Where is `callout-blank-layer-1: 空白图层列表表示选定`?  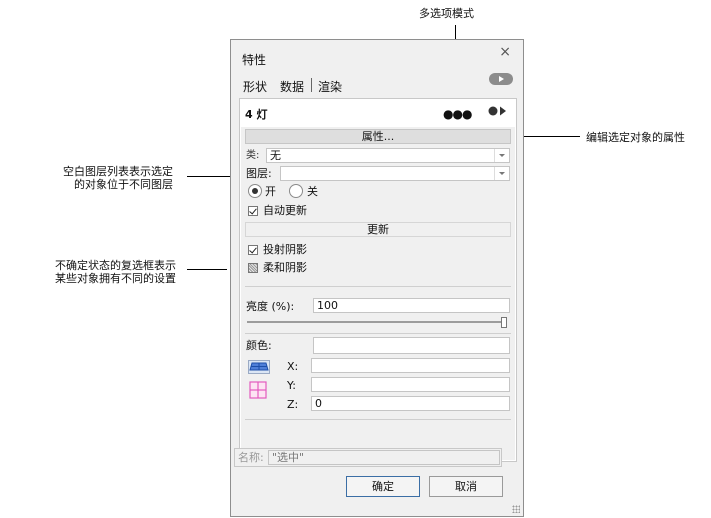
callout-blank-layer-1: 空白图层列表表示选定 is located at coordinates (118, 171).